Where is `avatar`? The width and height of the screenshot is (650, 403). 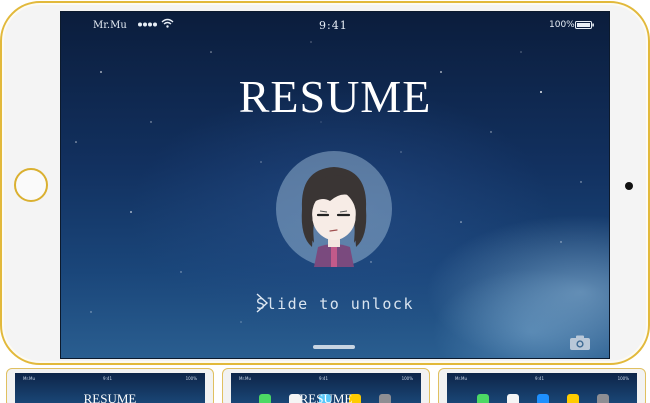 avatar is located at coordinates (334, 209).